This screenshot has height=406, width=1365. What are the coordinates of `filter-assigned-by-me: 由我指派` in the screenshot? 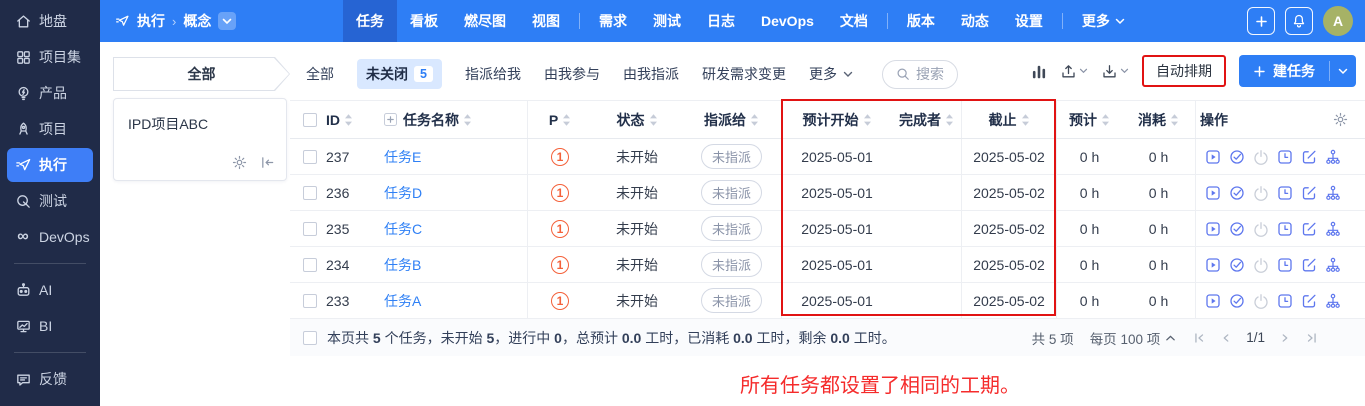 It's located at (651, 74).